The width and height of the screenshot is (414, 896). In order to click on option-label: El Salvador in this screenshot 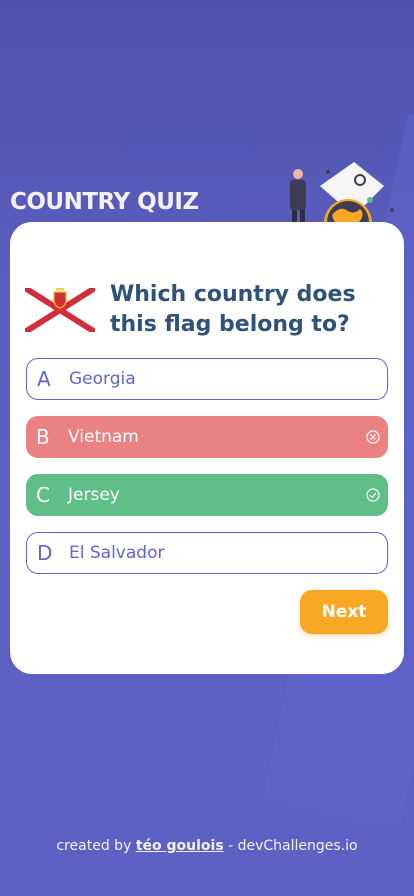, I will do `click(117, 553)`.